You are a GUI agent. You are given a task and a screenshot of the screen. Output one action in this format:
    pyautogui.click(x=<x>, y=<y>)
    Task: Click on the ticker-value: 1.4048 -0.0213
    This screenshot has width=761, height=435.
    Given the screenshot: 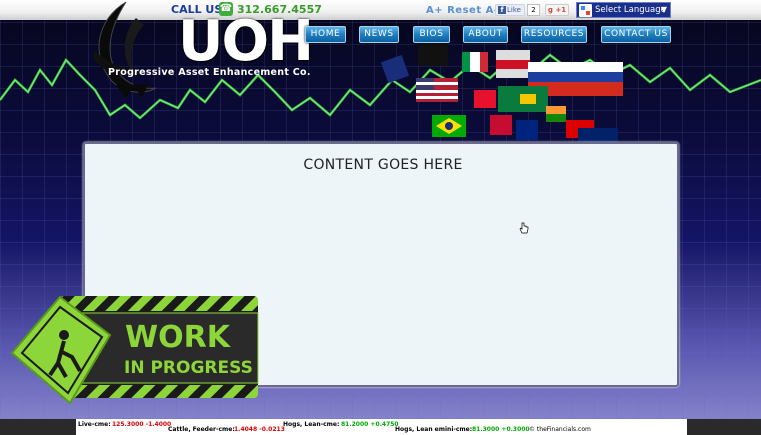 What is the action you would take?
    pyautogui.click(x=259, y=429)
    